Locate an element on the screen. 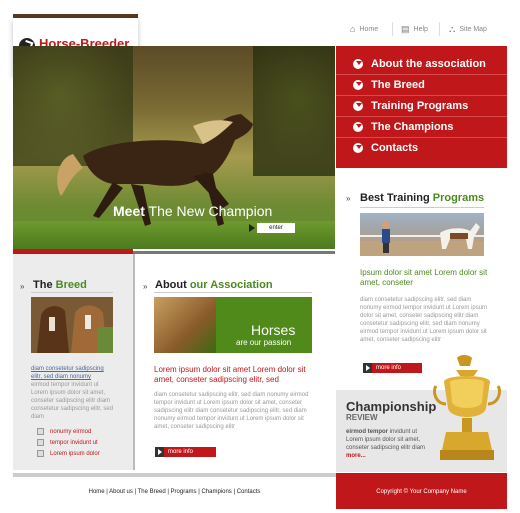 Image resolution: width=520 pixels, height=513 pixels. training-image is located at coordinates (422, 234).